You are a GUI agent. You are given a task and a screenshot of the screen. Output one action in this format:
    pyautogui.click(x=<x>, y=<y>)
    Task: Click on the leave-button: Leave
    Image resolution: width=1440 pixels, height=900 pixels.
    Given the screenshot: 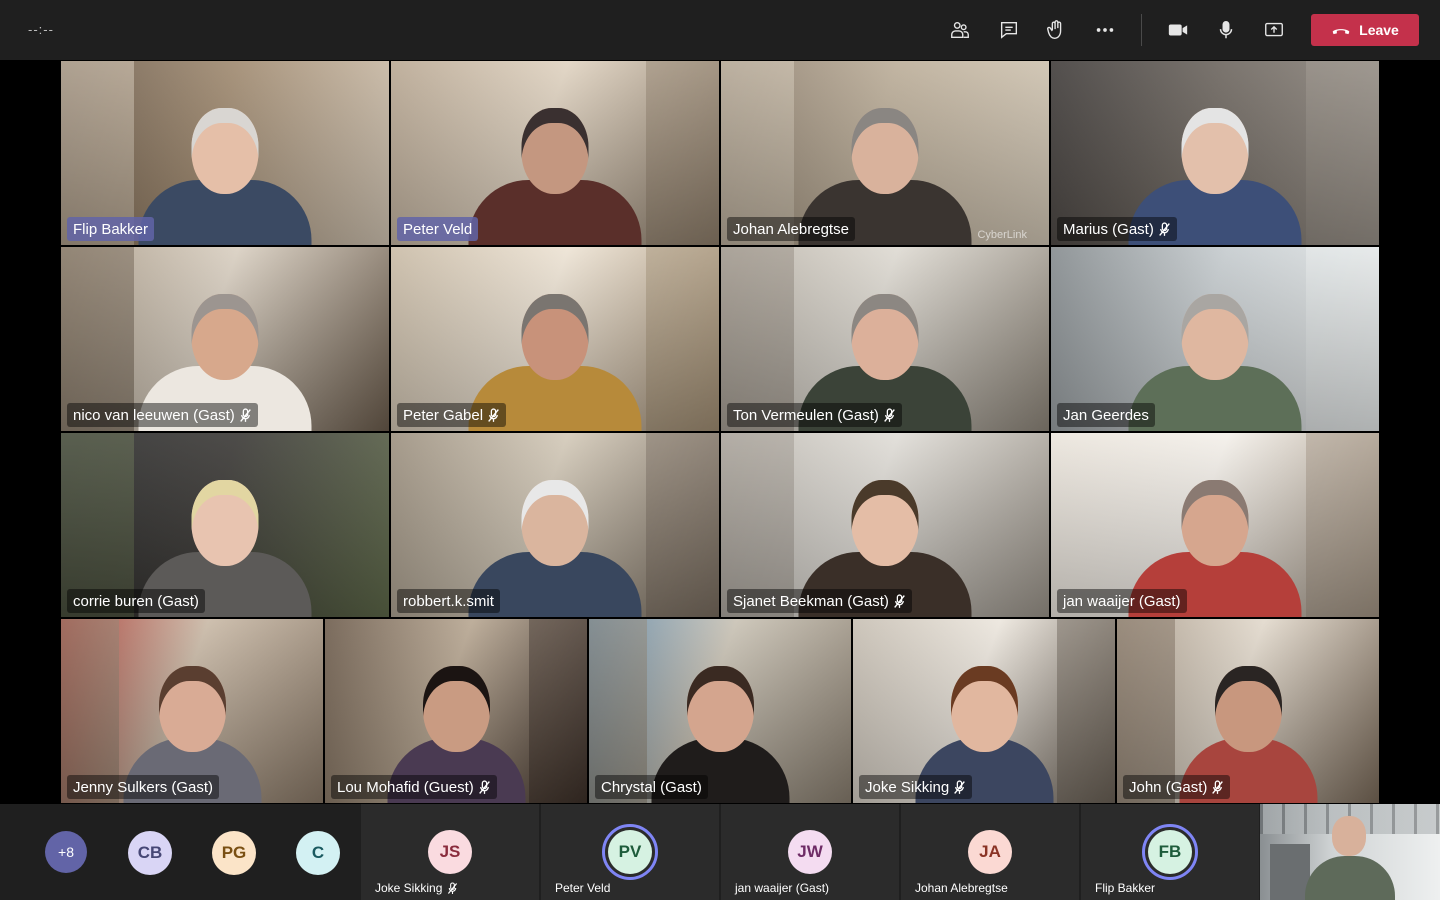 What is the action you would take?
    pyautogui.click(x=1365, y=30)
    